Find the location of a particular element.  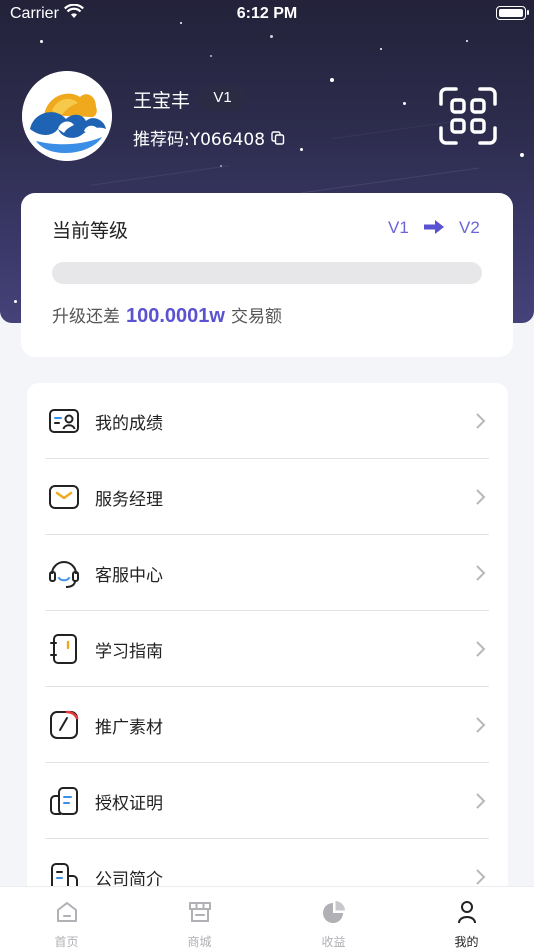

menu-item-promo-materials: 推广素材 is located at coordinates (267, 725).